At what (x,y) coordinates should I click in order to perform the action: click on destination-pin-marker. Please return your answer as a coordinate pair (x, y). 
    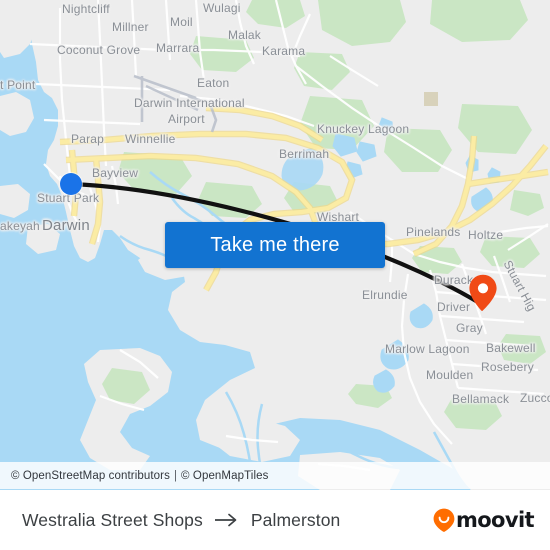
    Looking at the image, I should click on (483, 293).